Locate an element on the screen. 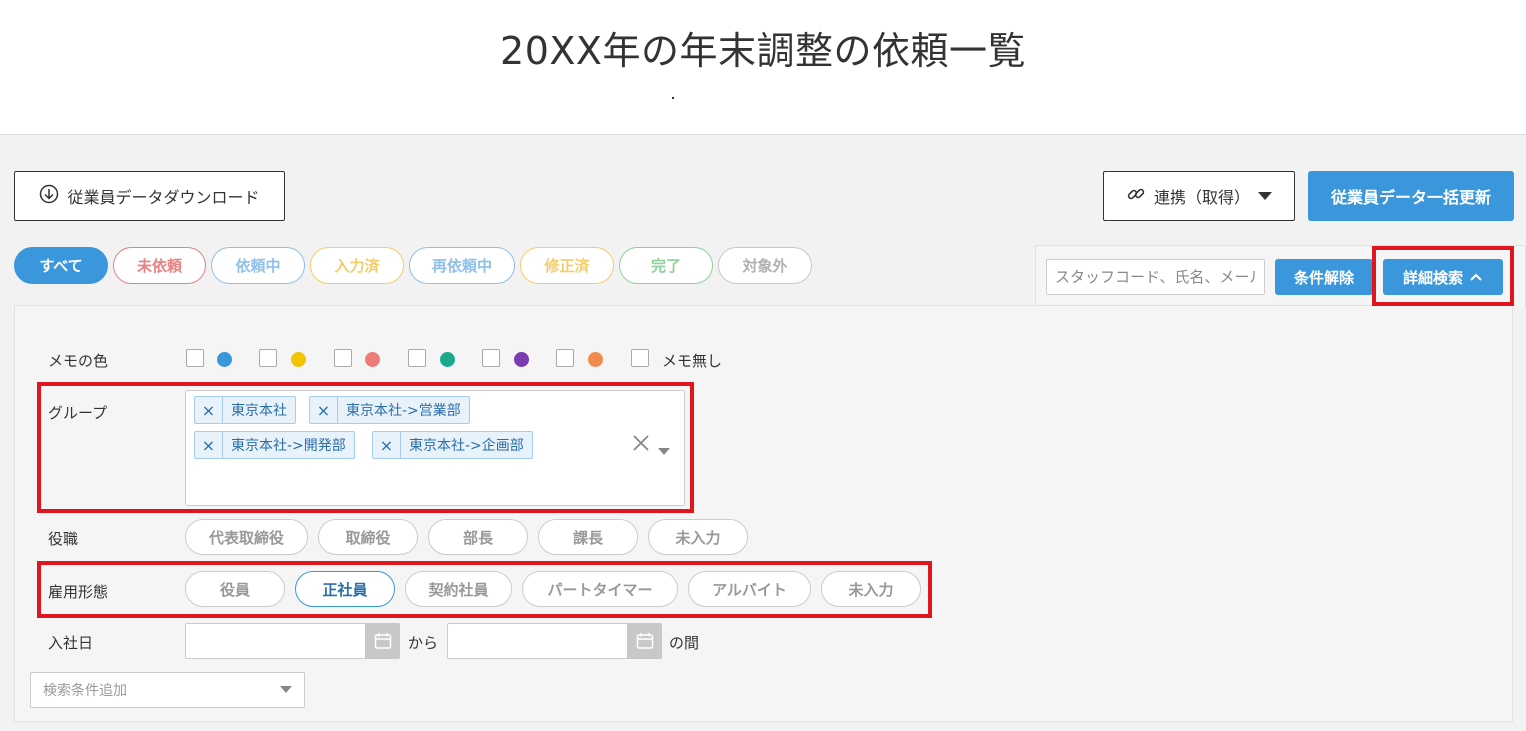 The height and width of the screenshot is (731, 1526). status-filter-requesting: 依頼中 is located at coordinates (258, 265).